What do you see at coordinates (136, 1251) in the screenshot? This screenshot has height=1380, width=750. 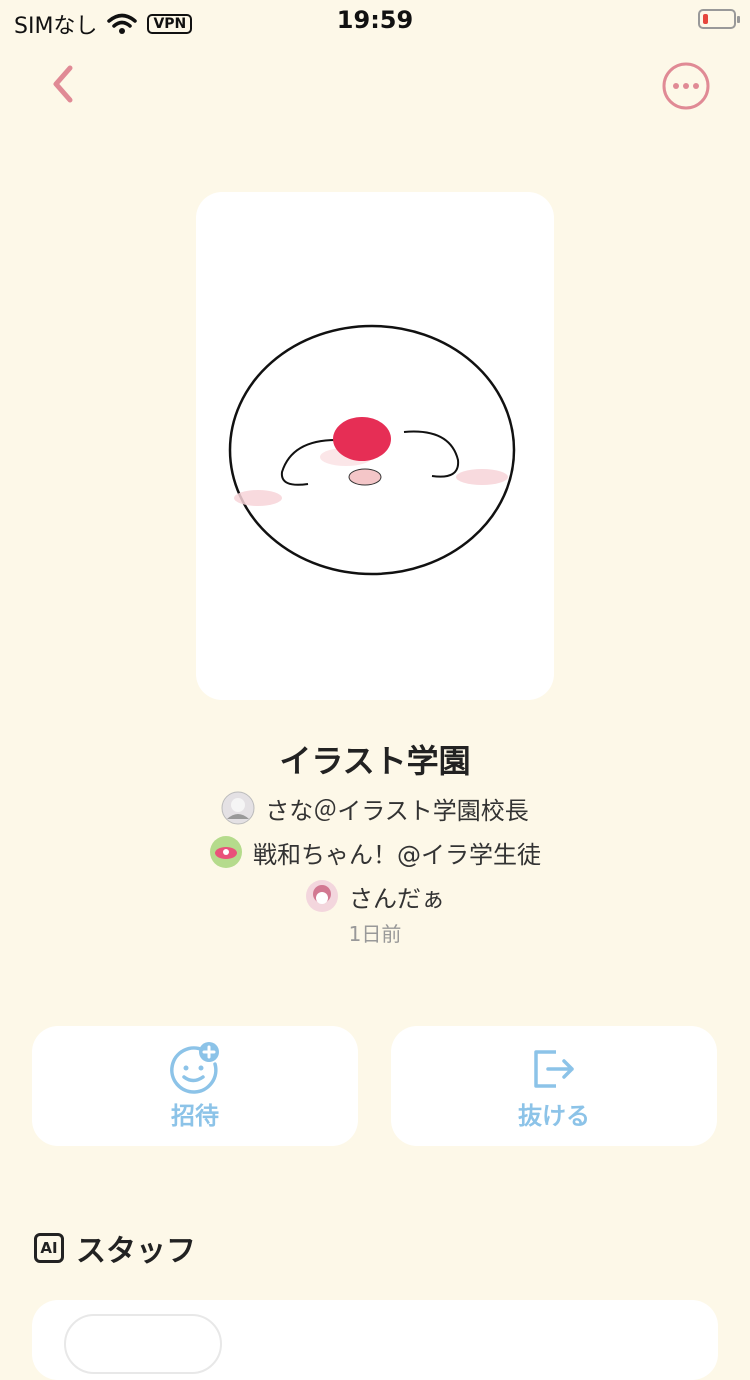 I see `section-title: スタッフ` at bounding box center [136, 1251].